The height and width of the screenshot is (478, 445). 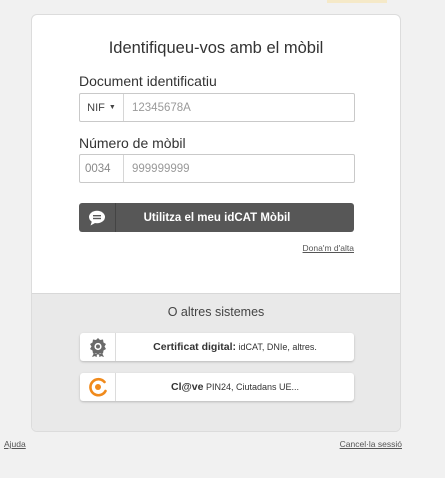 What do you see at coordinates (277, 347) in the screenshot?
I see `digital-certificate-detail: idCAT, DNIe, altres.` at bounding box center [277, 347].